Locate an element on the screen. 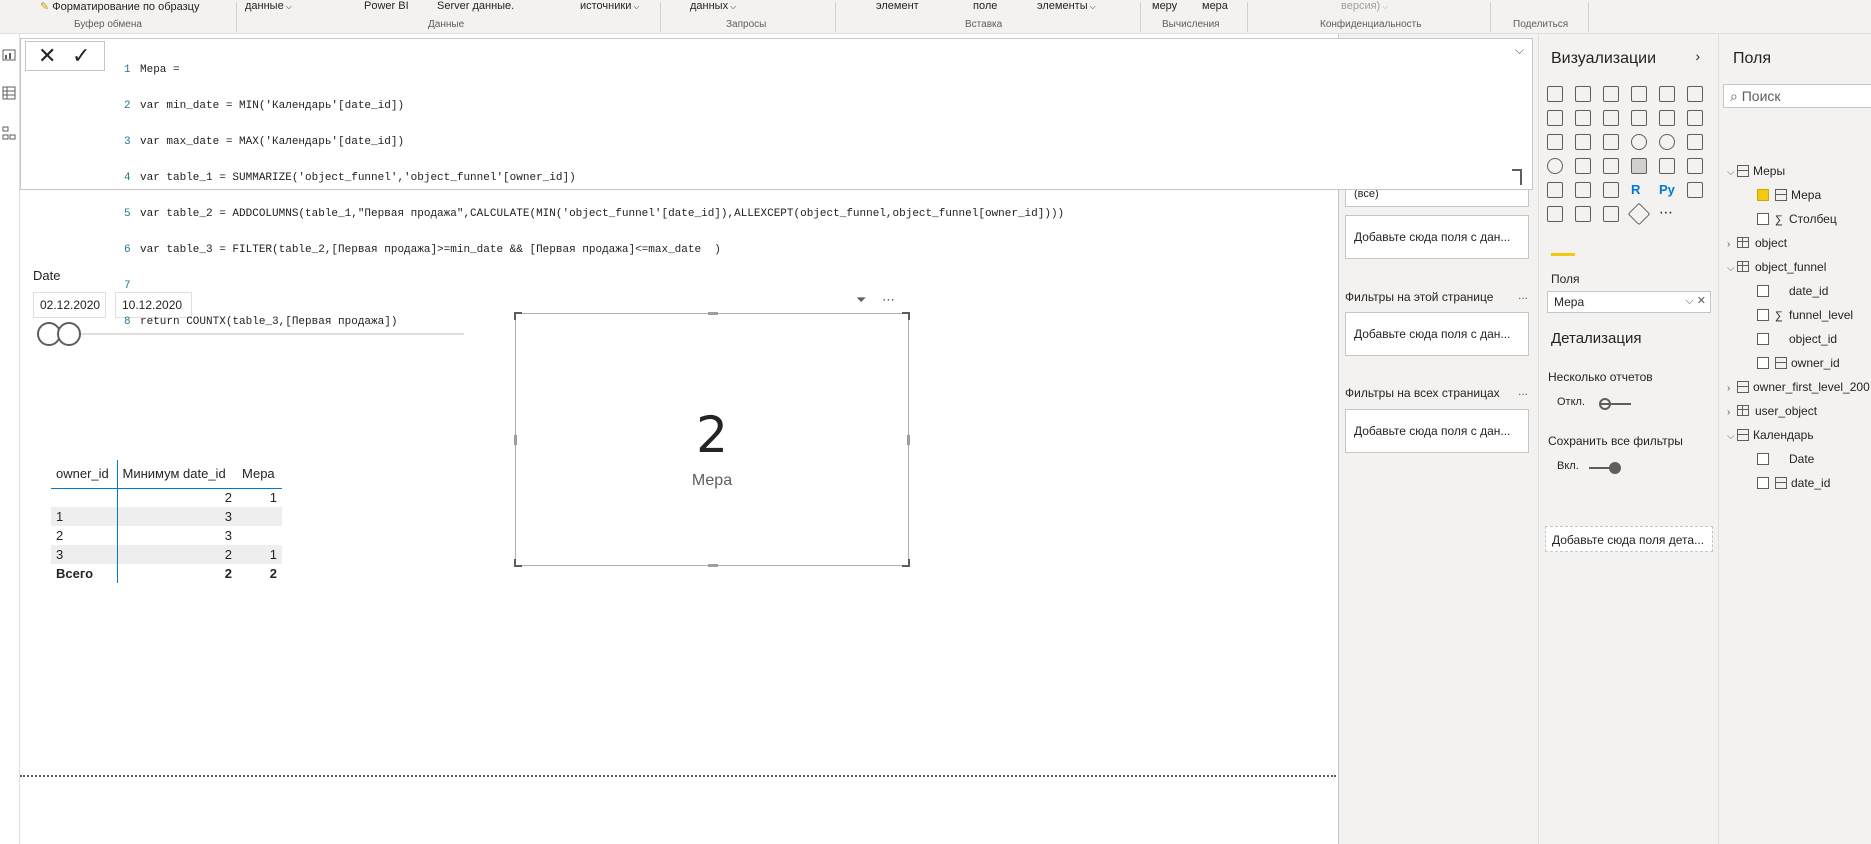 This screenshot has height=844, width=1871. key-influencers-icon is located at coordinates (1695, 190).